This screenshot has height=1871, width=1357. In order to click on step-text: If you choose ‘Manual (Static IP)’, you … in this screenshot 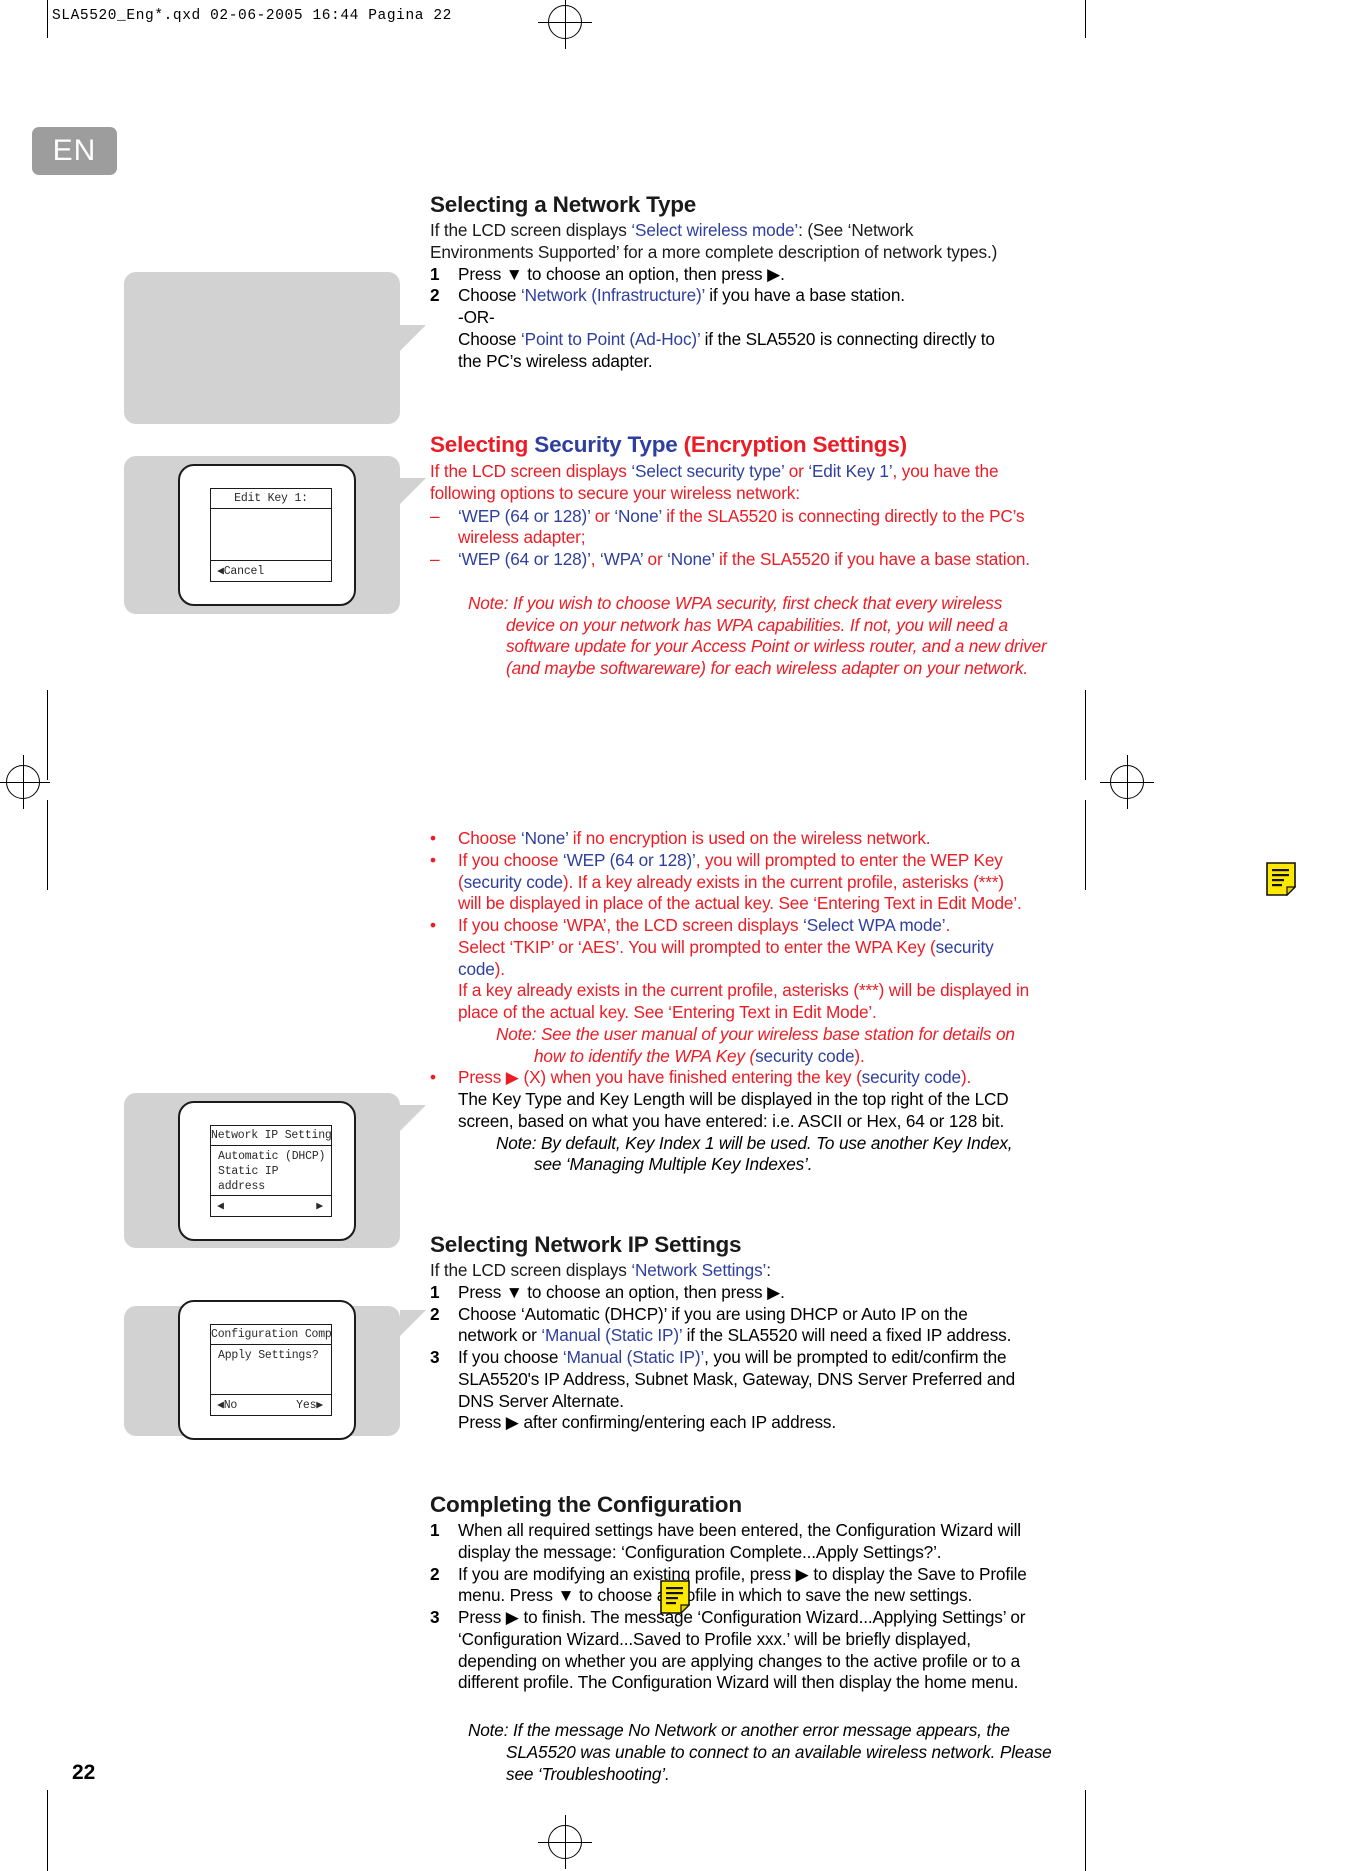, I will do `click(744, 1390)`.